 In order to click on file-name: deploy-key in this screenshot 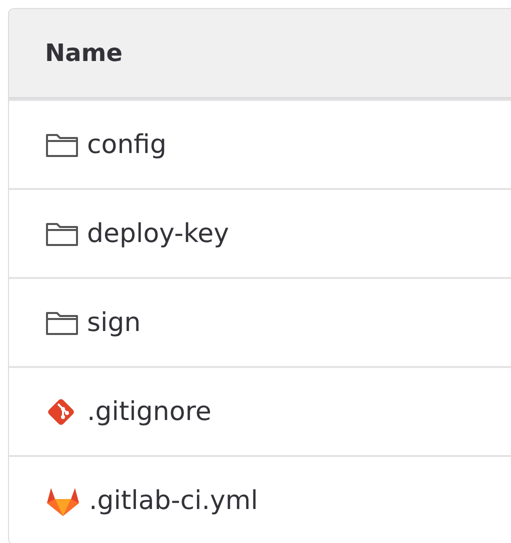, I will do `click(158, 233)`.